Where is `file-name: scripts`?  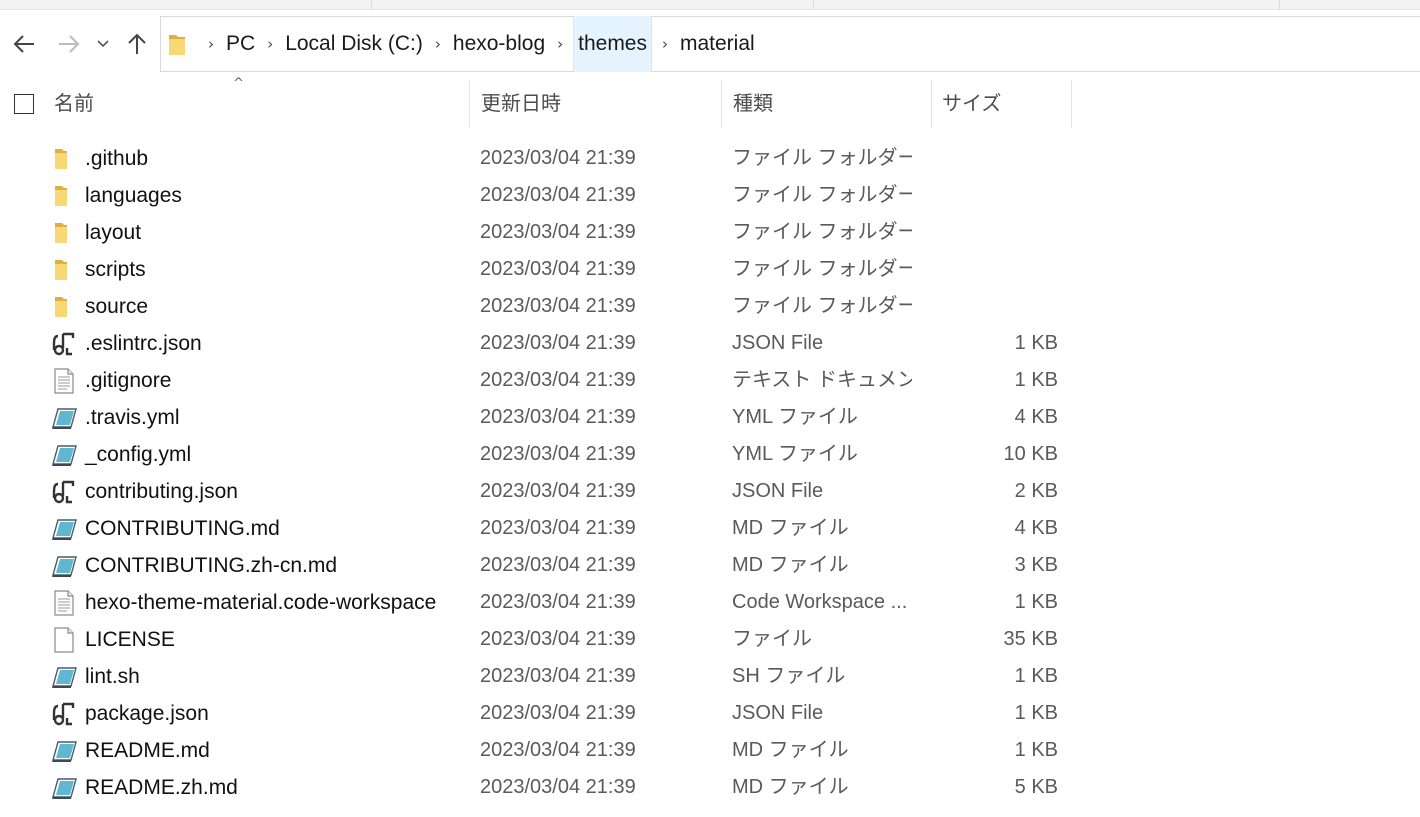 file-name: scripts is located at coordinates (115, 269).